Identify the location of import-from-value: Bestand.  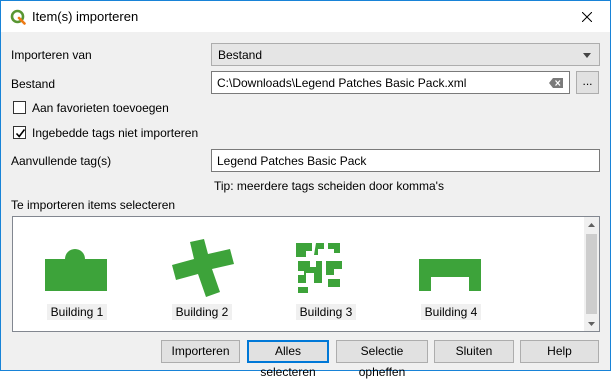
(240, 55).